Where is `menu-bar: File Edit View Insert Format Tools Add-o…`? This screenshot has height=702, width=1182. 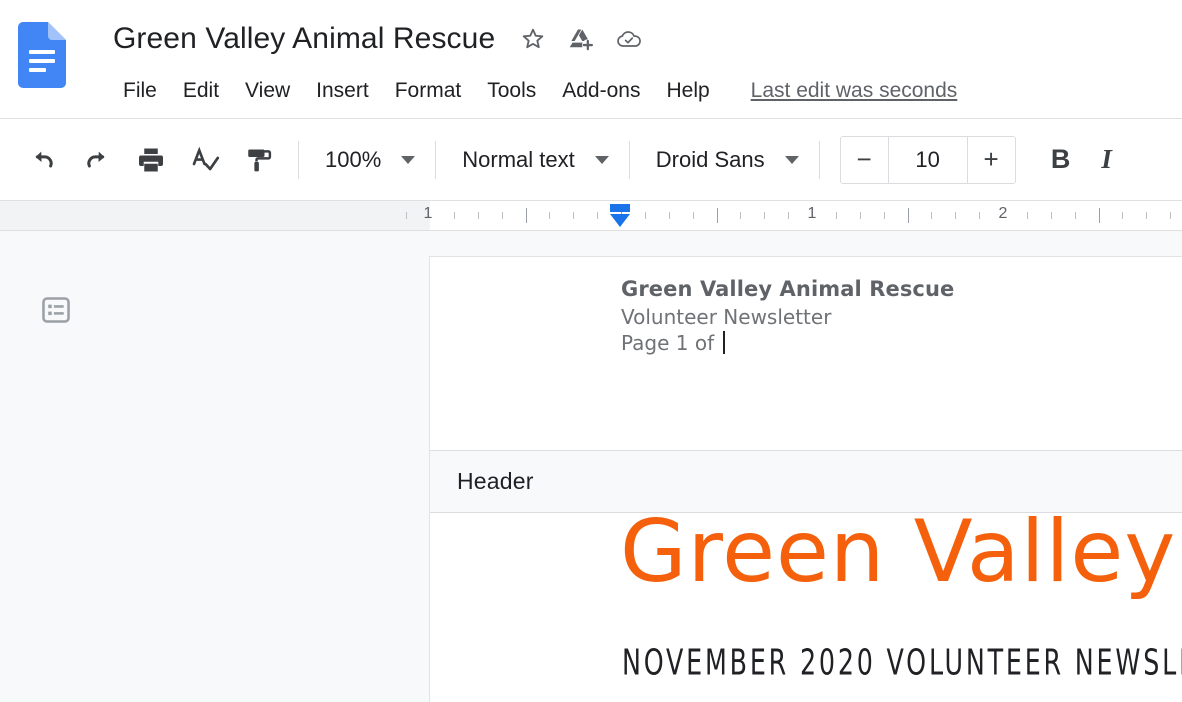
menu-bar: File Edit View Insert Format Tools Add-o… is located at coordinates (533, 91).